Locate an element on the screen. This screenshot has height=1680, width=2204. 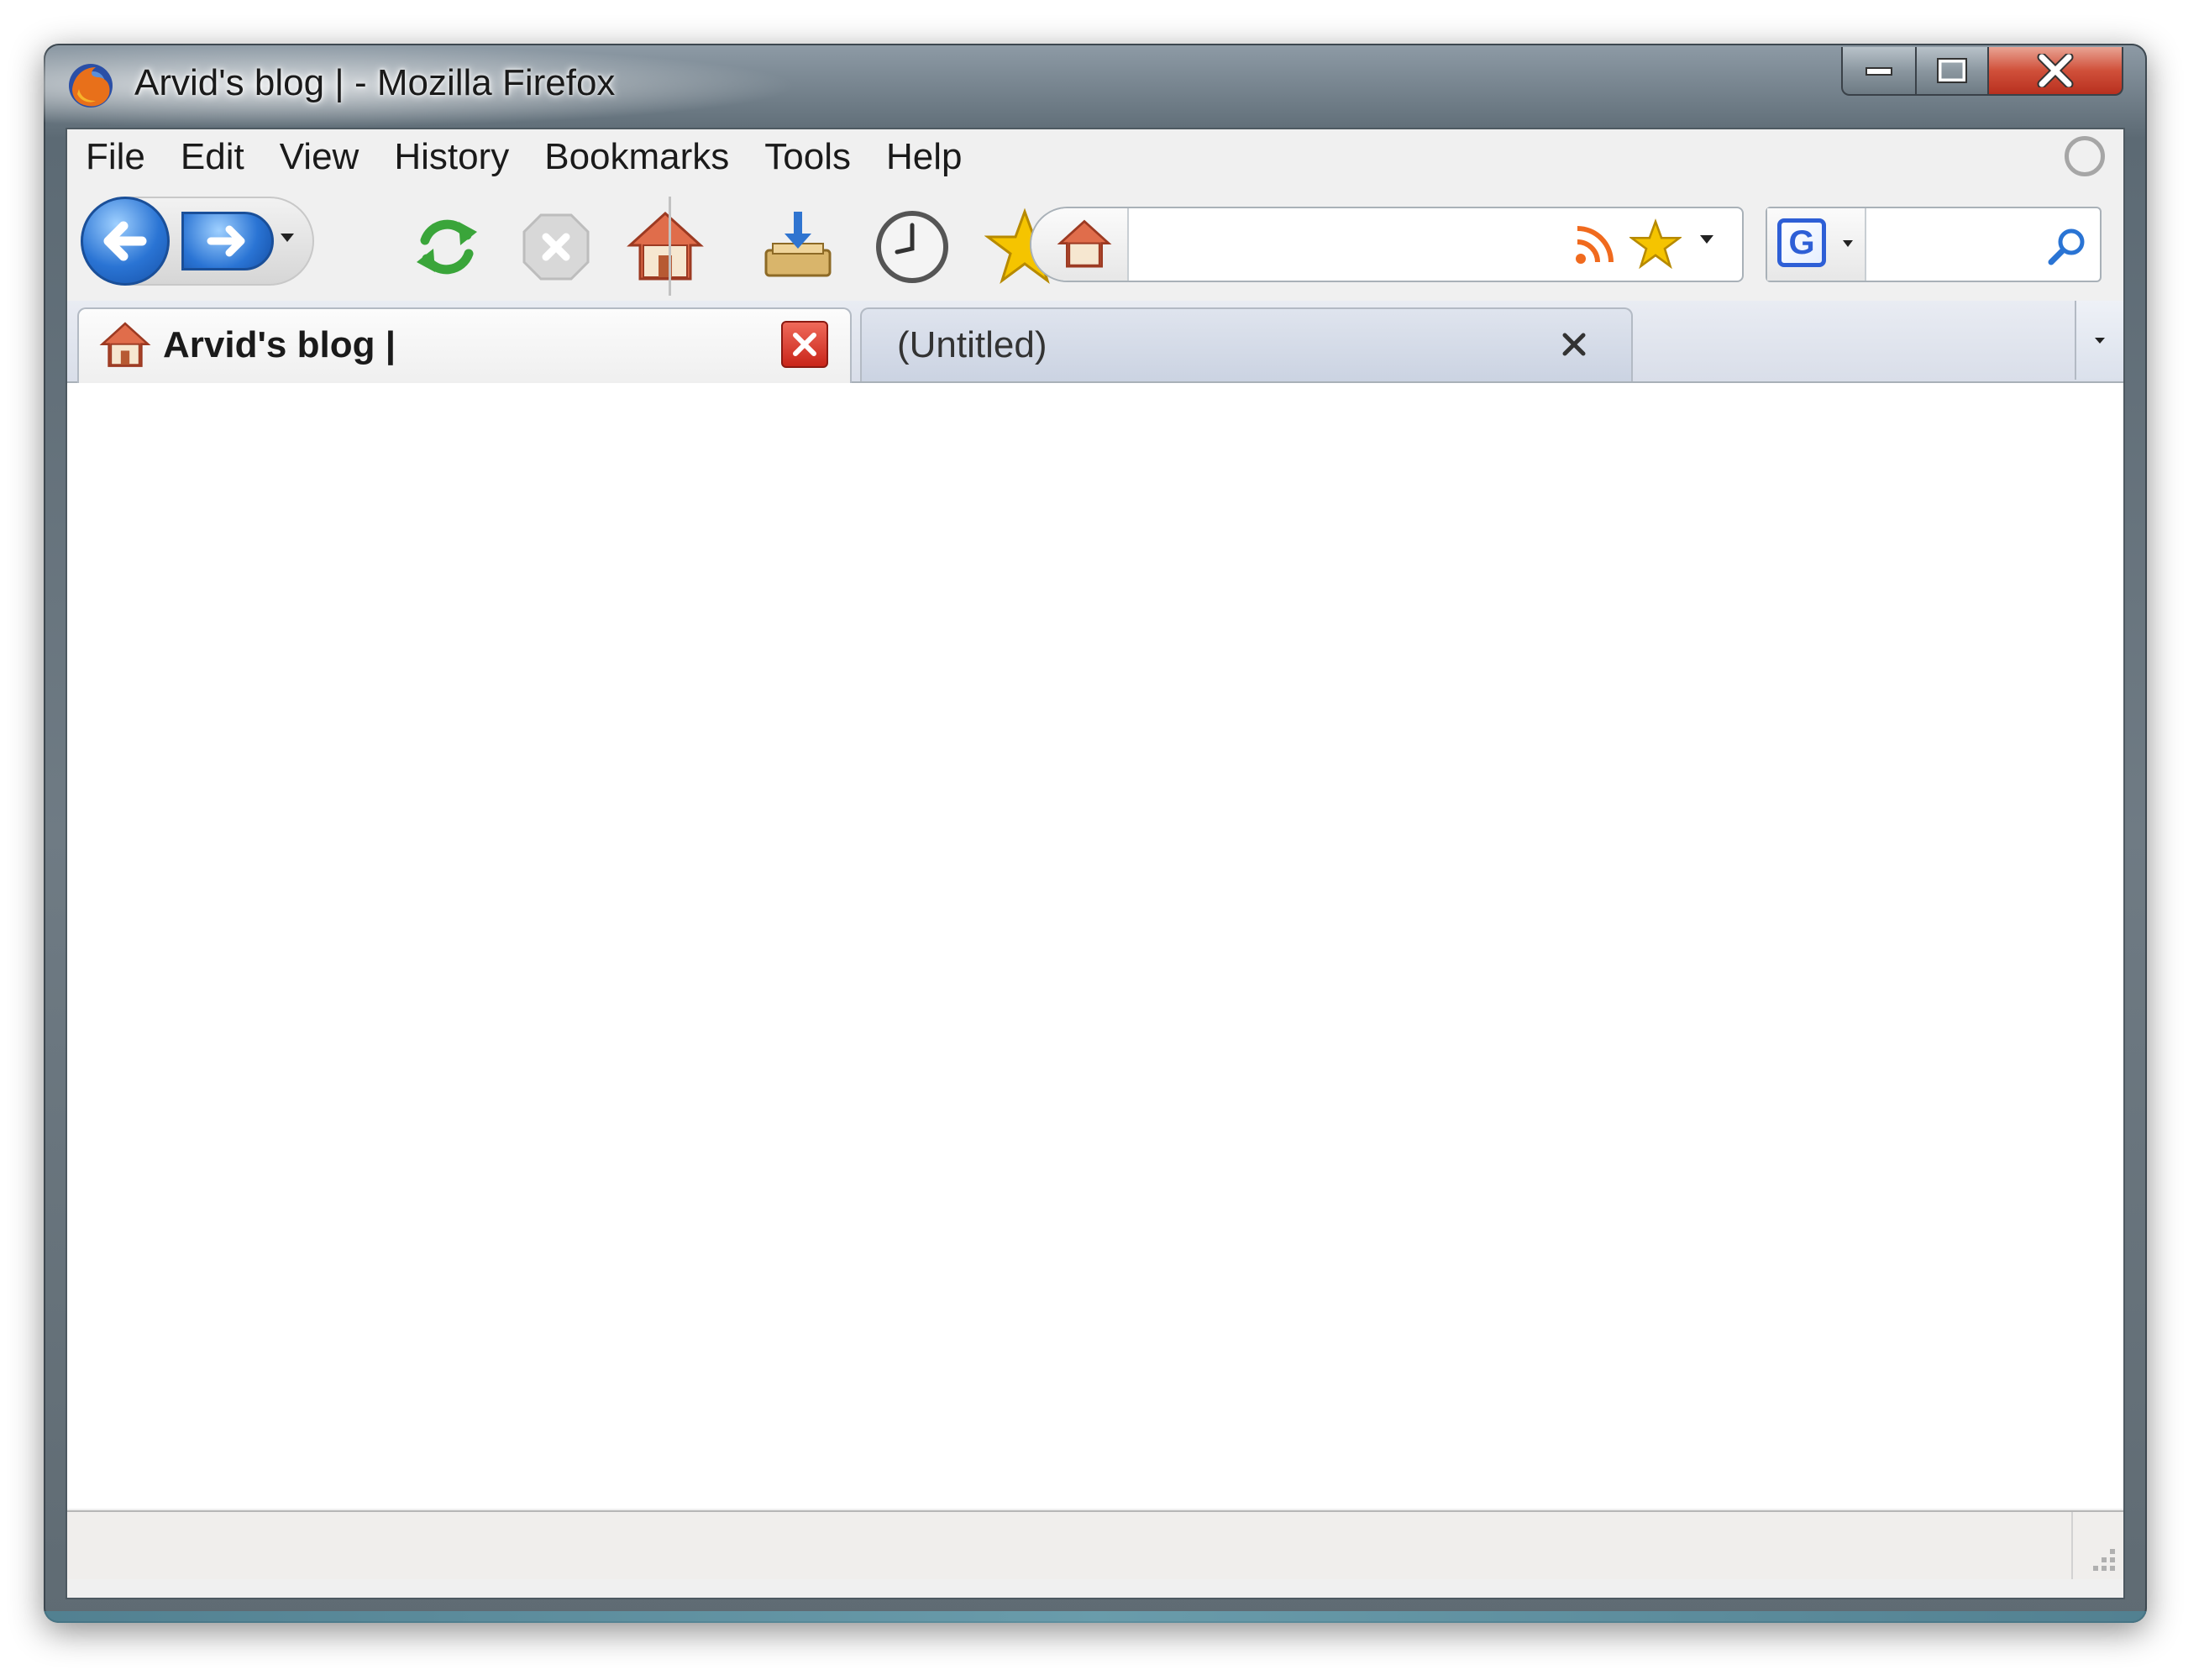
chevron-down-icon is located at coordinates (2100, 340).